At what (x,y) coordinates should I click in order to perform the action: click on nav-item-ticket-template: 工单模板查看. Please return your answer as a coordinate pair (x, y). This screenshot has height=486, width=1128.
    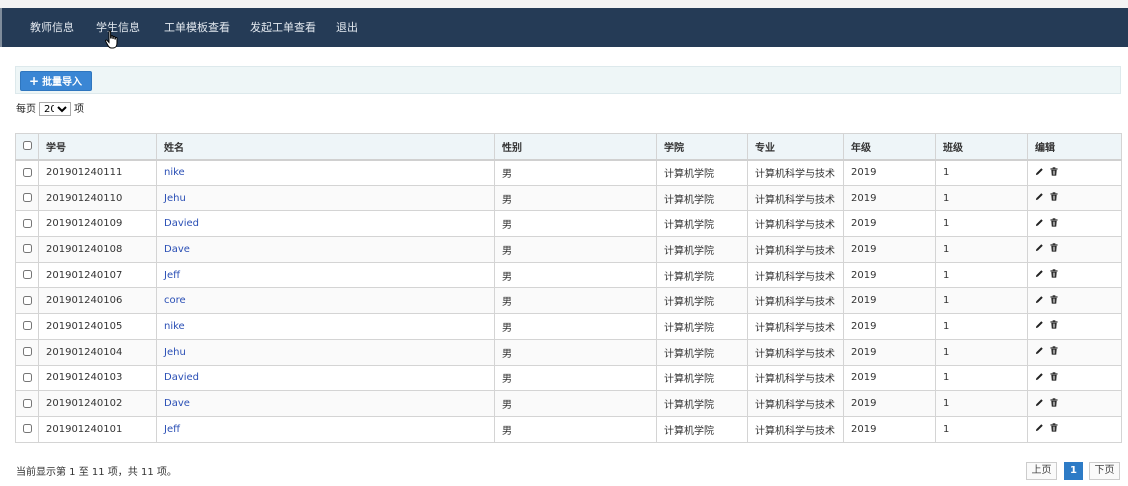
    Looking at the image, I should click on (197, 27).